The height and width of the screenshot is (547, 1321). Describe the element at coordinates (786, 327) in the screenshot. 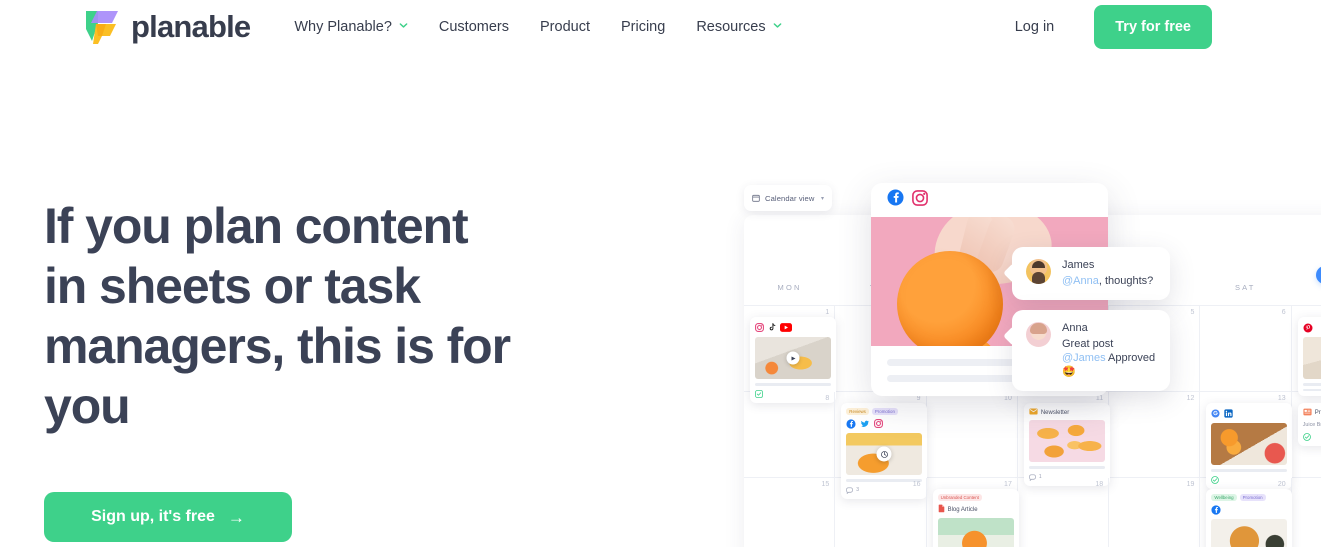

I see `youtube-icon` at that location.